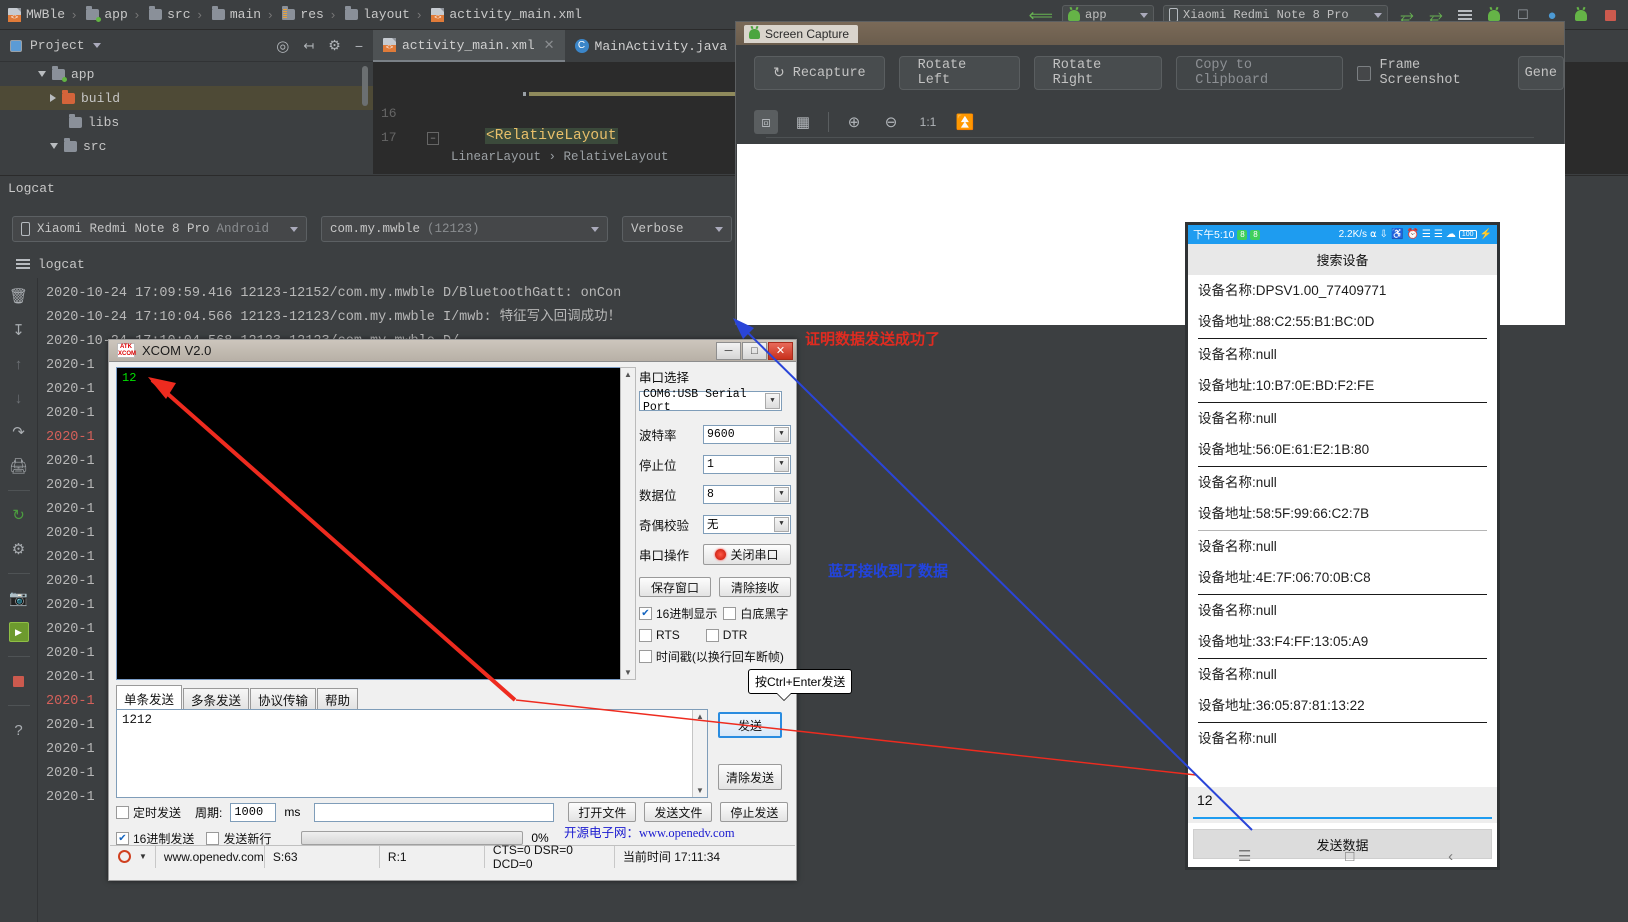  Describe the element at coordinates (176, 14) in the screenshot. I see `breadcrumb-item-src: src ›` at that location.